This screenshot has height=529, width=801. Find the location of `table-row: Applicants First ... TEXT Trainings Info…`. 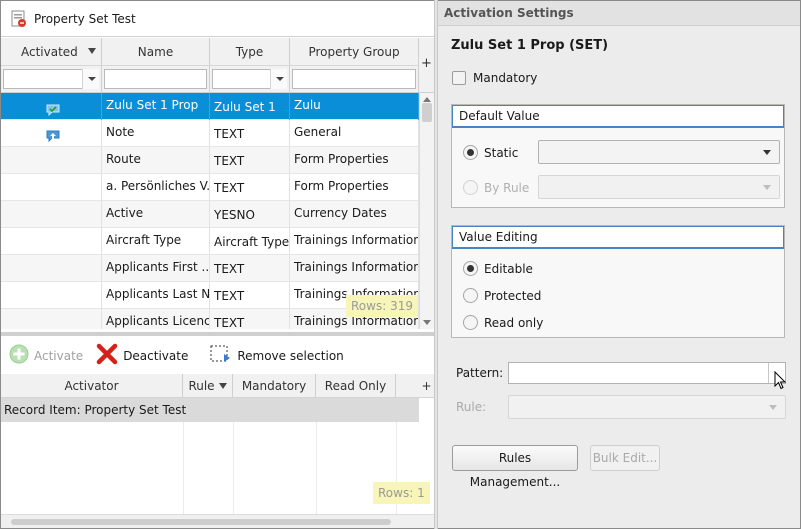

table-row: Applicants First ... TEXT Trainings Info… is located at coordinates (210, 268).